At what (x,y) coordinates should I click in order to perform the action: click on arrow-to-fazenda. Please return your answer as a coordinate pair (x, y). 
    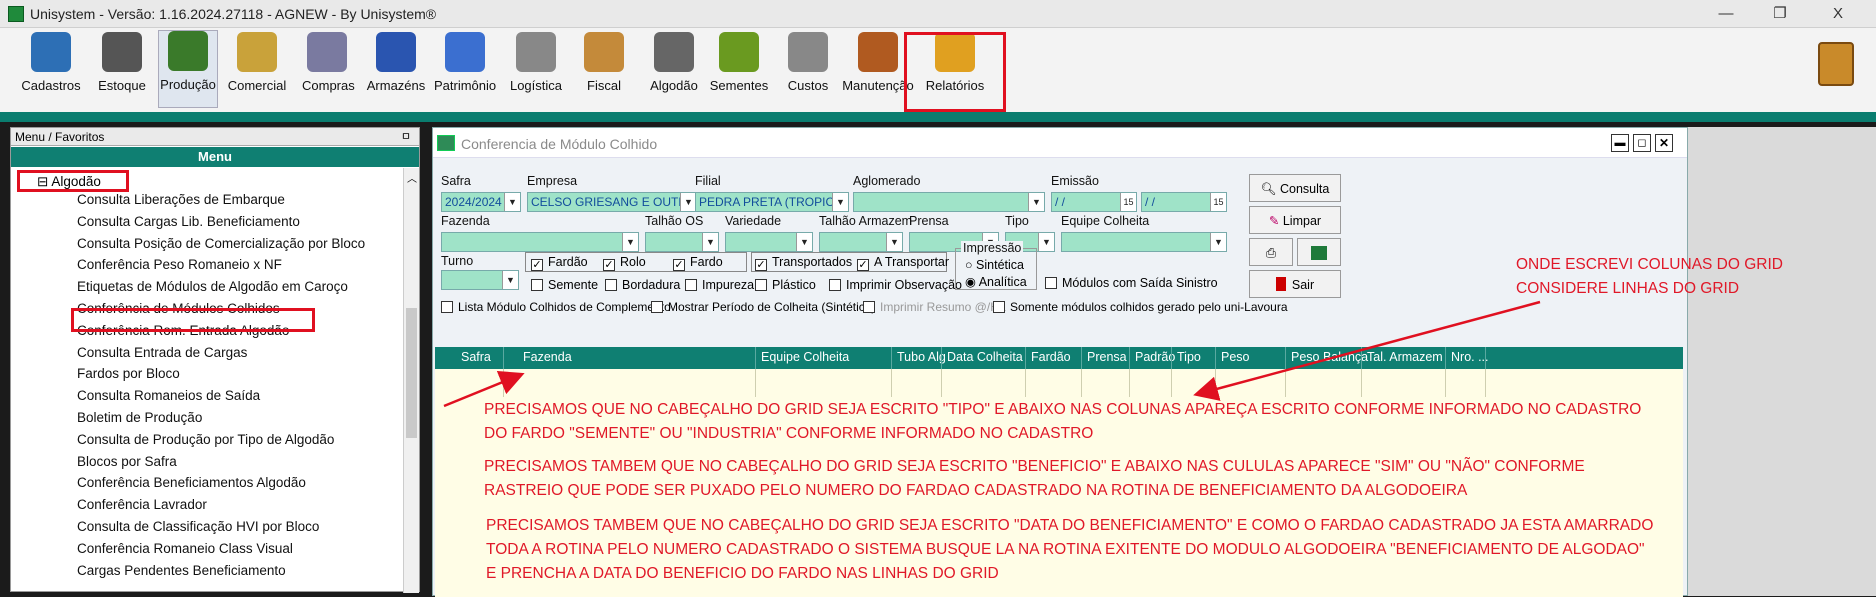
    Looking at the image, I should click on (484, 389).